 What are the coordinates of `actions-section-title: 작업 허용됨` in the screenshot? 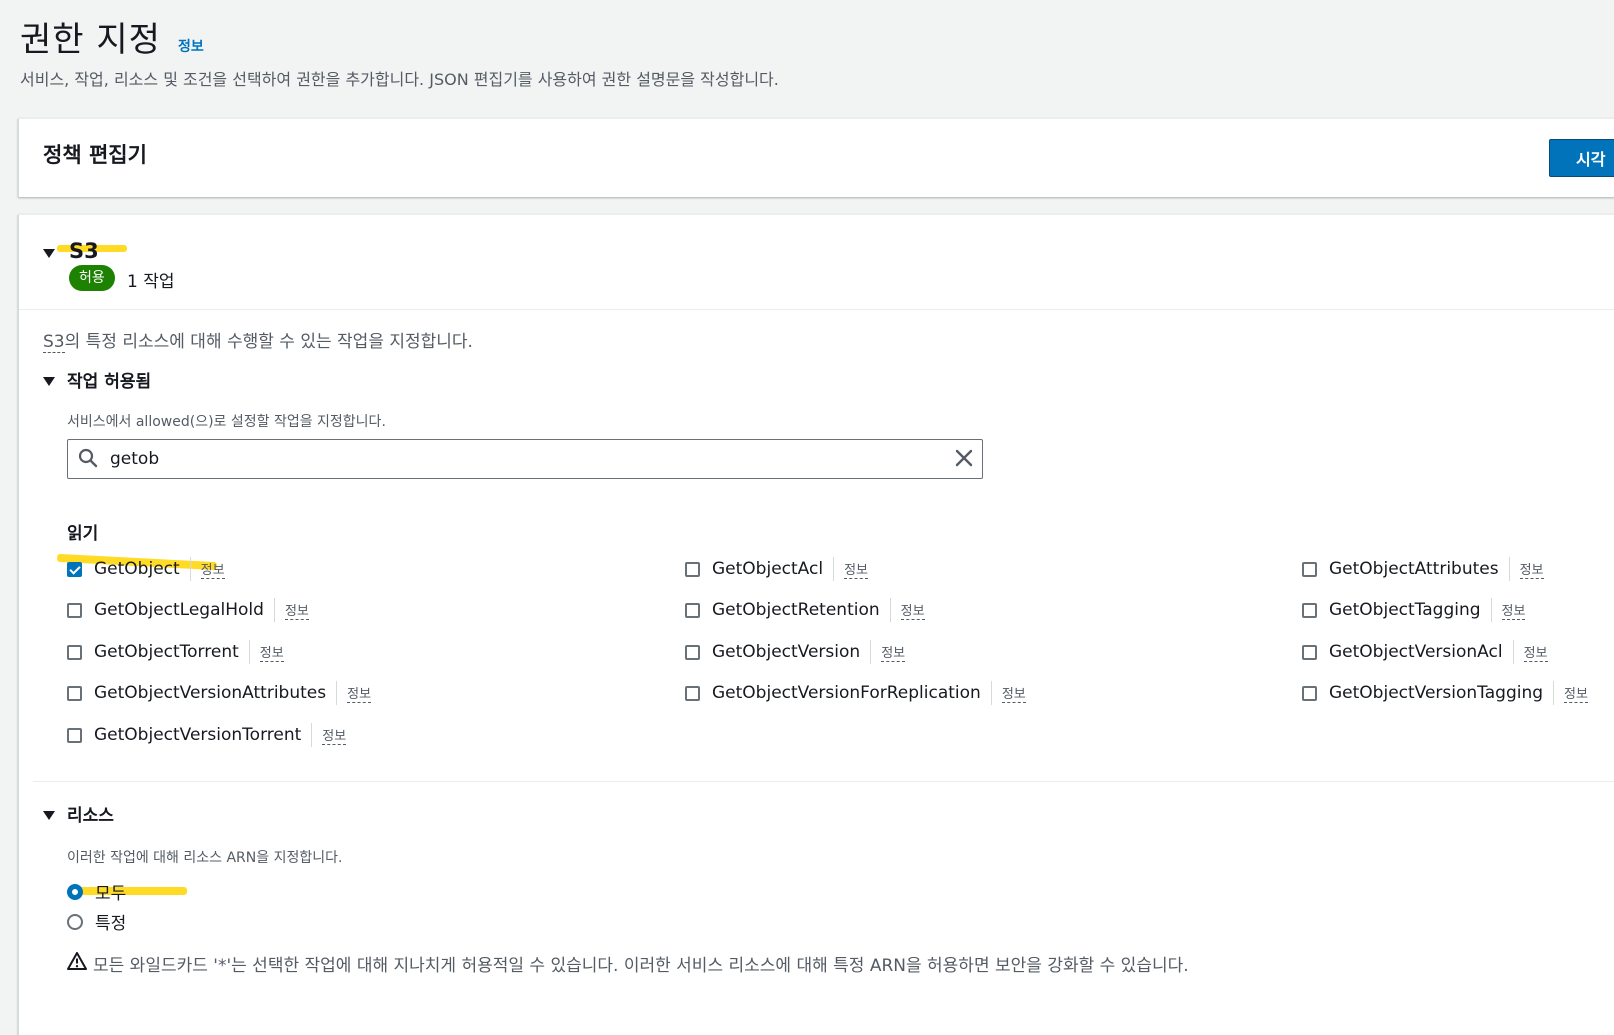 It's located at (109, 382).